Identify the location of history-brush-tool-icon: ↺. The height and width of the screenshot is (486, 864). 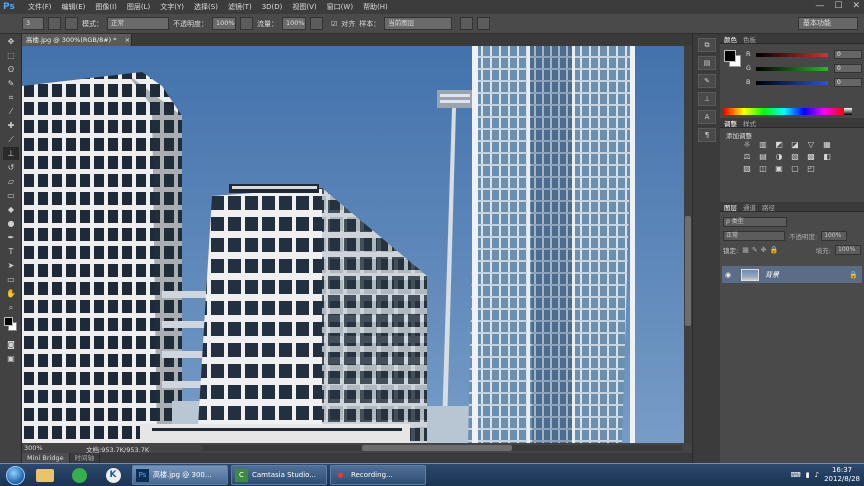
(11, 167).